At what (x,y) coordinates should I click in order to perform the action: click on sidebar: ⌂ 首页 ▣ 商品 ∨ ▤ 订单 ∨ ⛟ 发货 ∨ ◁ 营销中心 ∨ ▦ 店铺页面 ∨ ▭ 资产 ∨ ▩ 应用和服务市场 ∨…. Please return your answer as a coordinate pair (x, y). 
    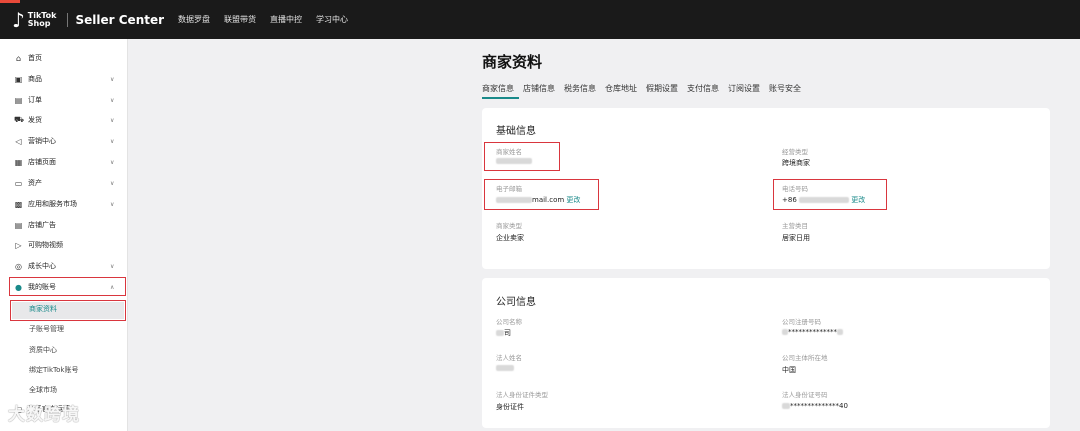
    Looking at the image, I should click on (64, 235).